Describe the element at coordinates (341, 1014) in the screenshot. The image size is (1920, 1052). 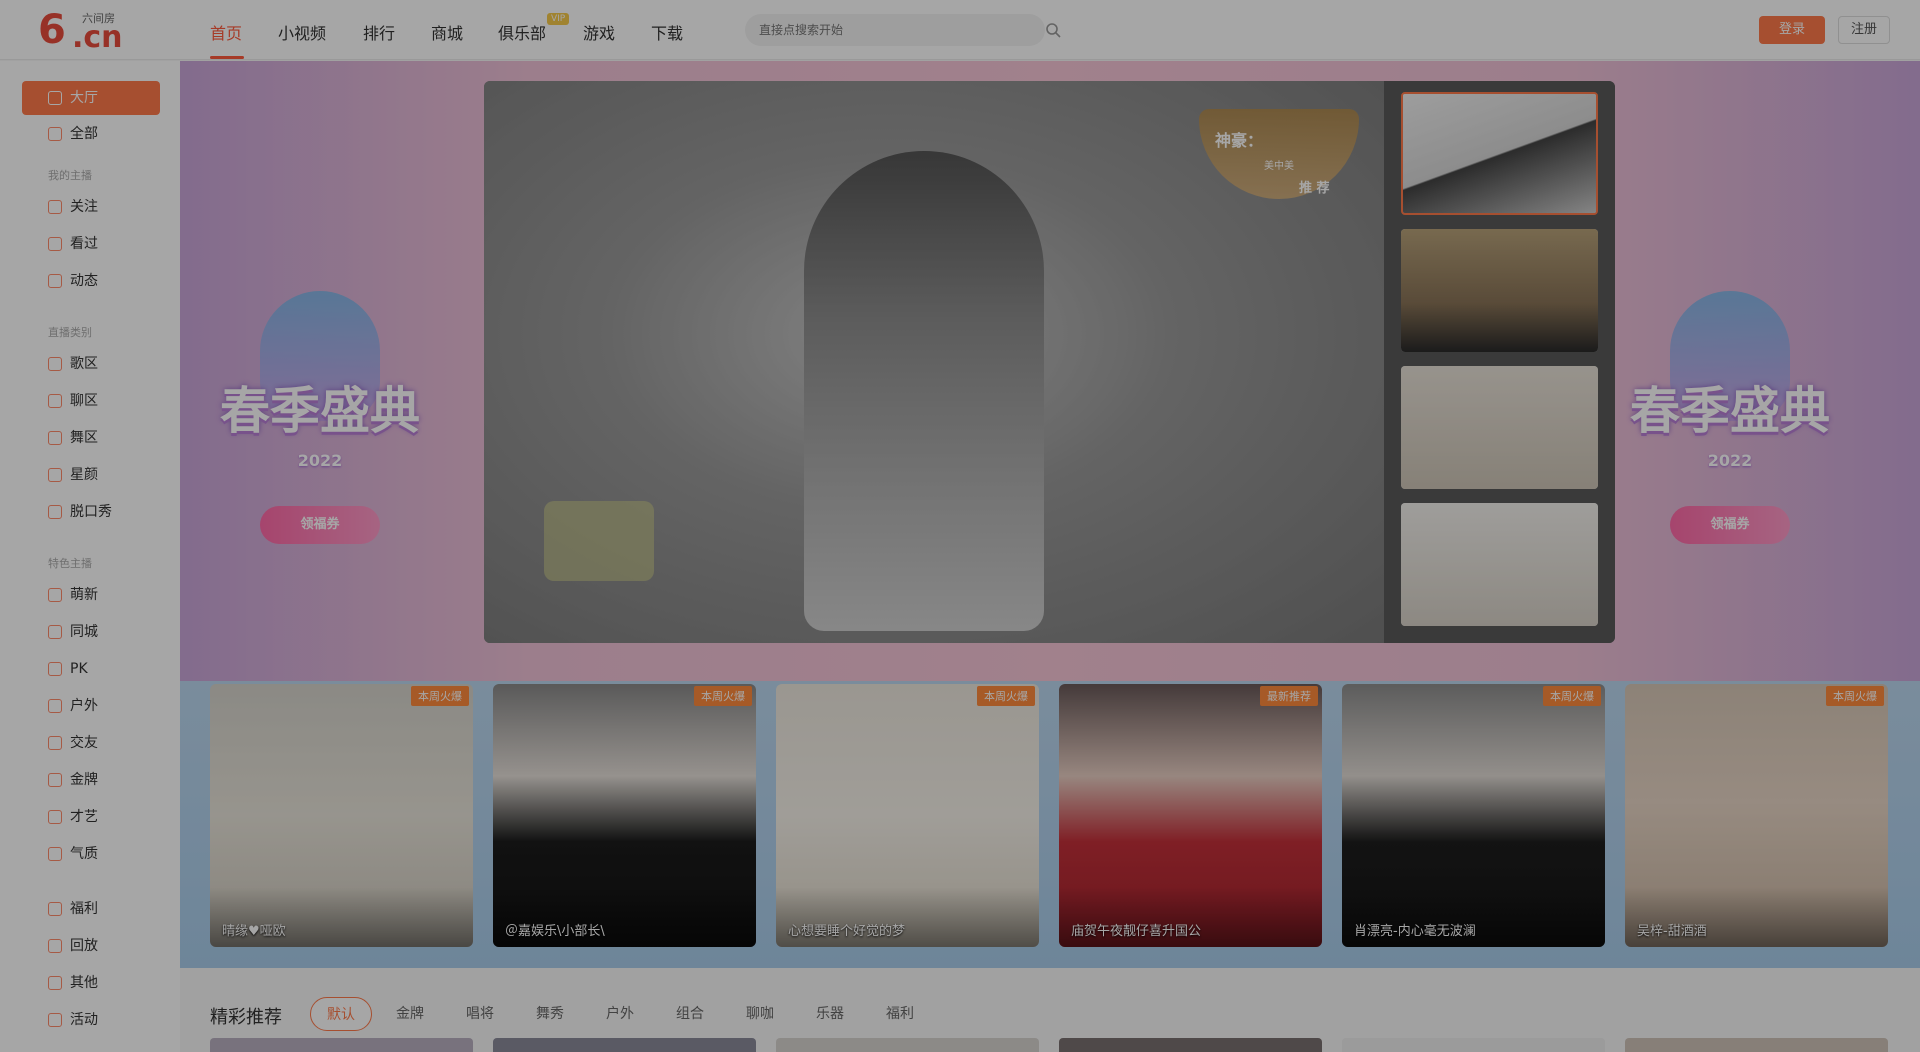
I see `filter-default: 默认` at that location.